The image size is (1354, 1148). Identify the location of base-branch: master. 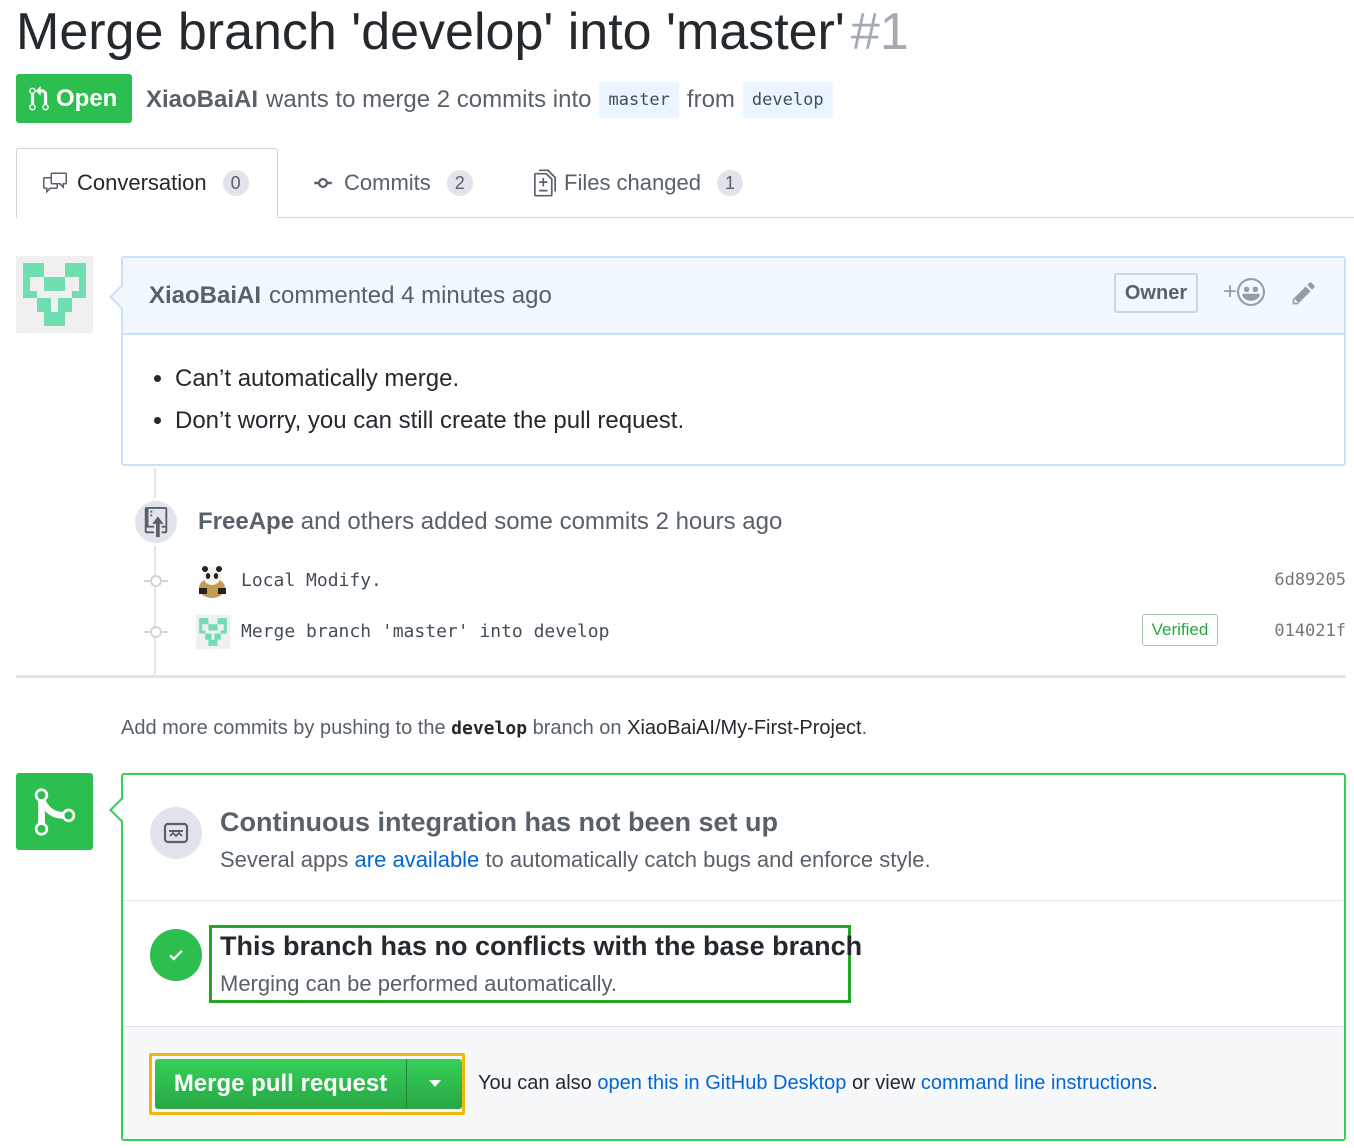
(639, 100).